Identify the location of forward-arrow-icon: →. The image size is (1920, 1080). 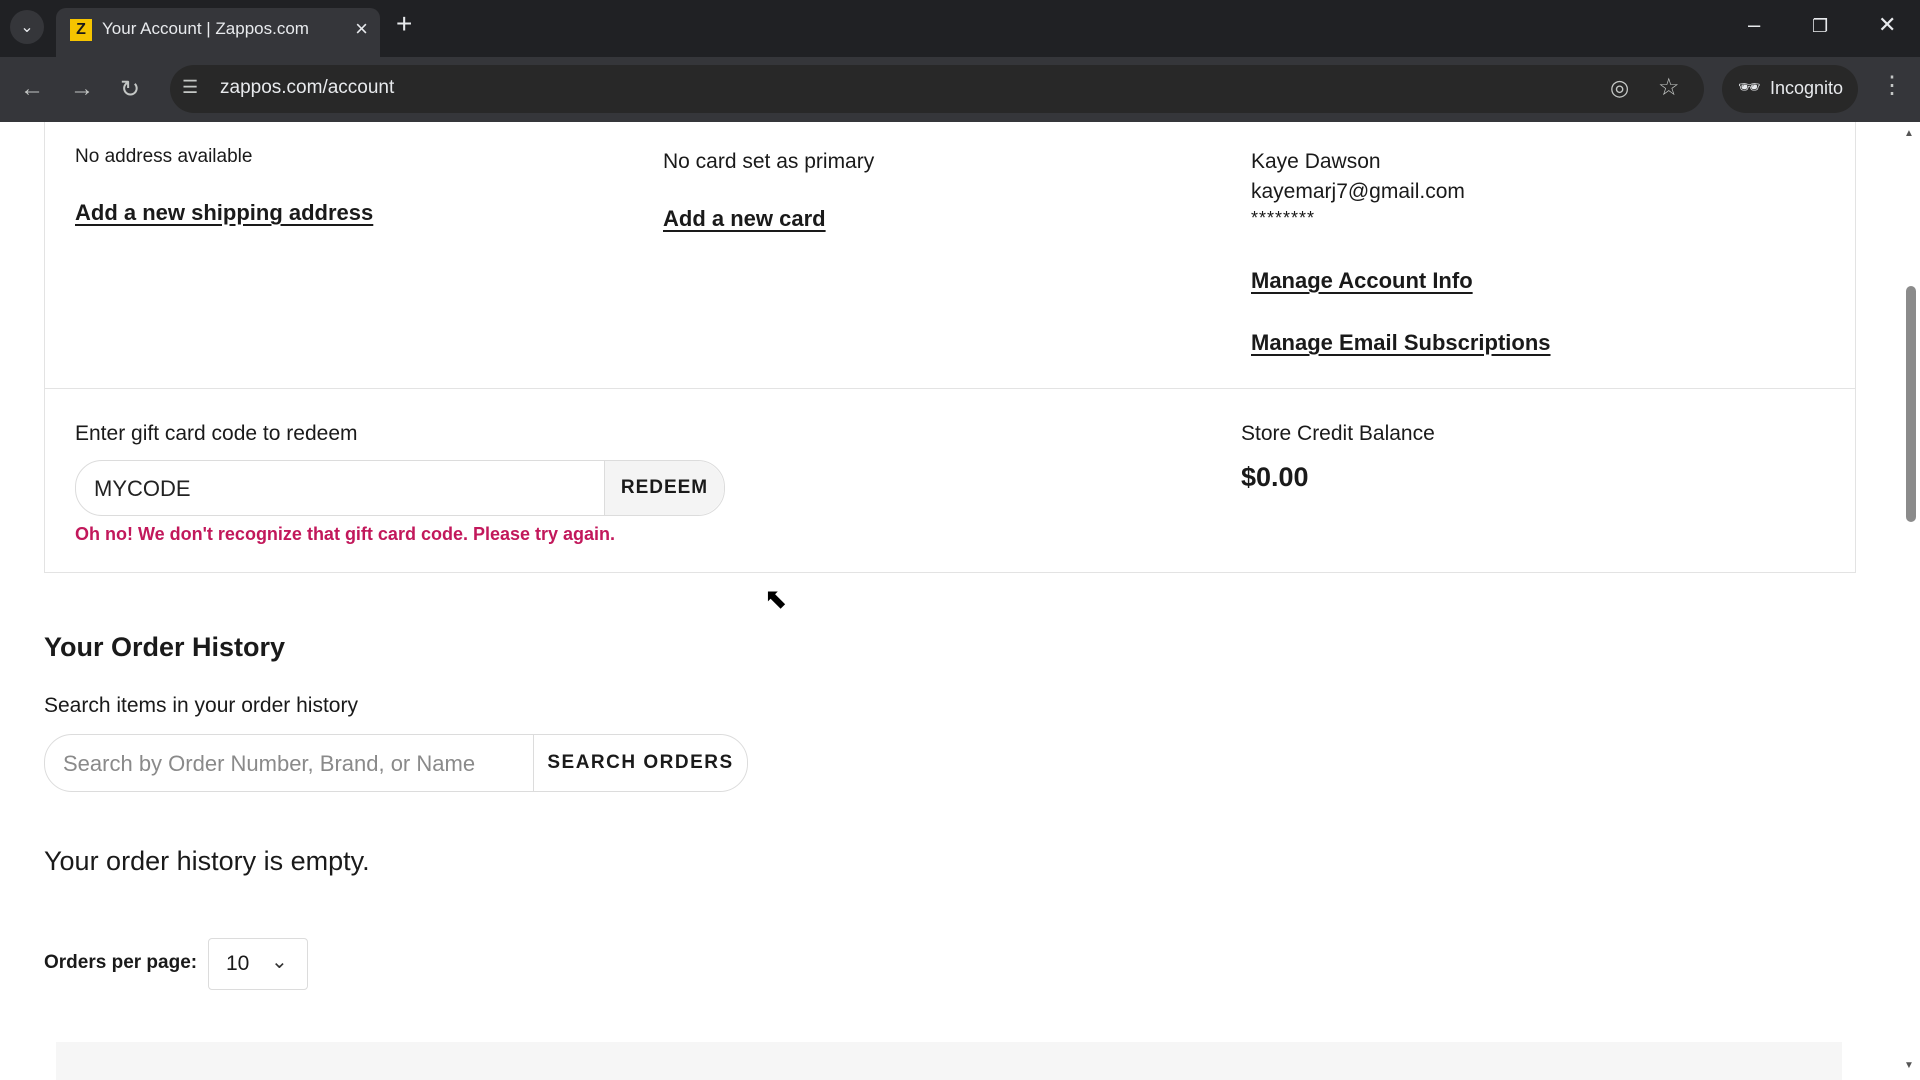
(82, 89).